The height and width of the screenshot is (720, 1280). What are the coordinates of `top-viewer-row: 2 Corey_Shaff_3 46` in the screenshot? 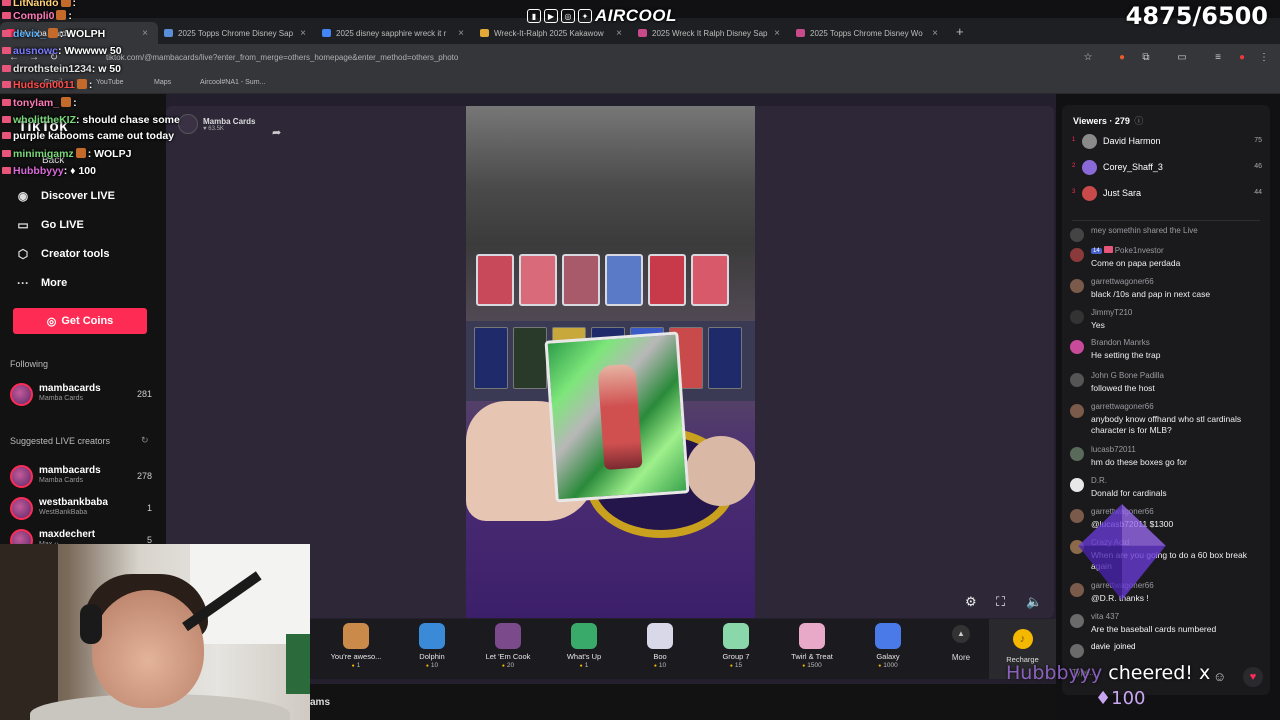 It's located at (1167, 168).